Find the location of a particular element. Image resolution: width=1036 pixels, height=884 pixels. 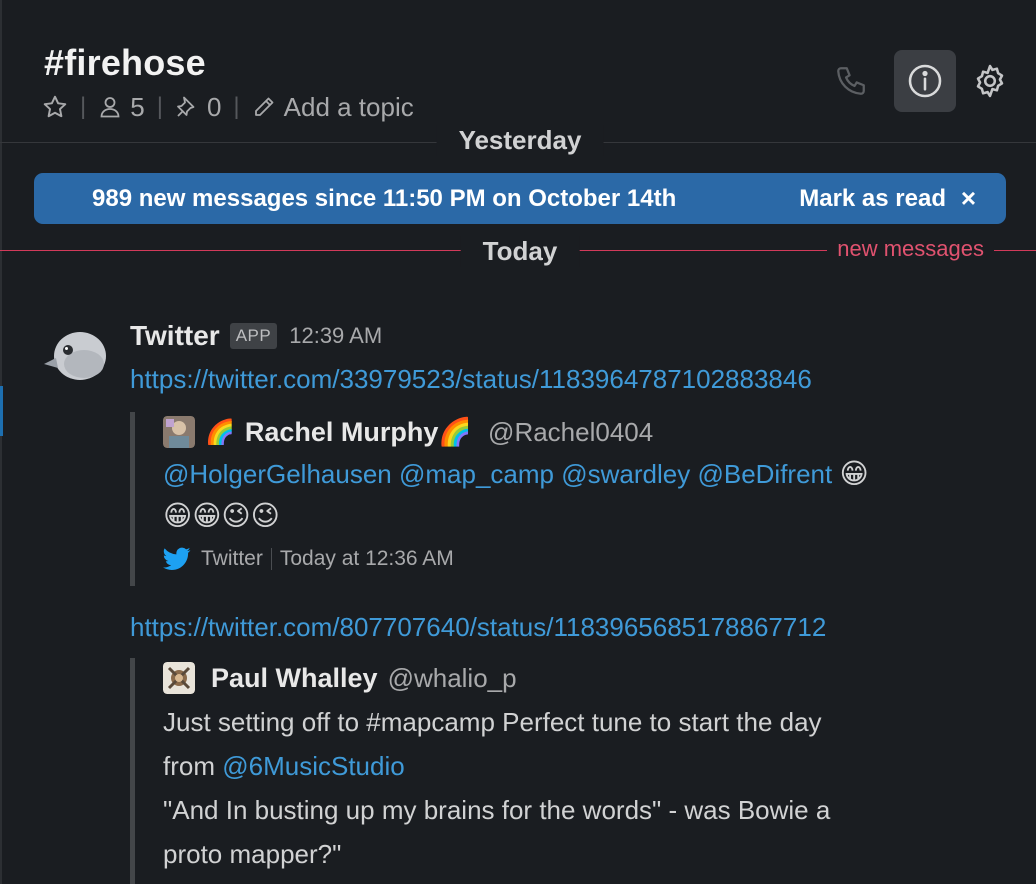

members-icon is located at coordinates (110, 107).